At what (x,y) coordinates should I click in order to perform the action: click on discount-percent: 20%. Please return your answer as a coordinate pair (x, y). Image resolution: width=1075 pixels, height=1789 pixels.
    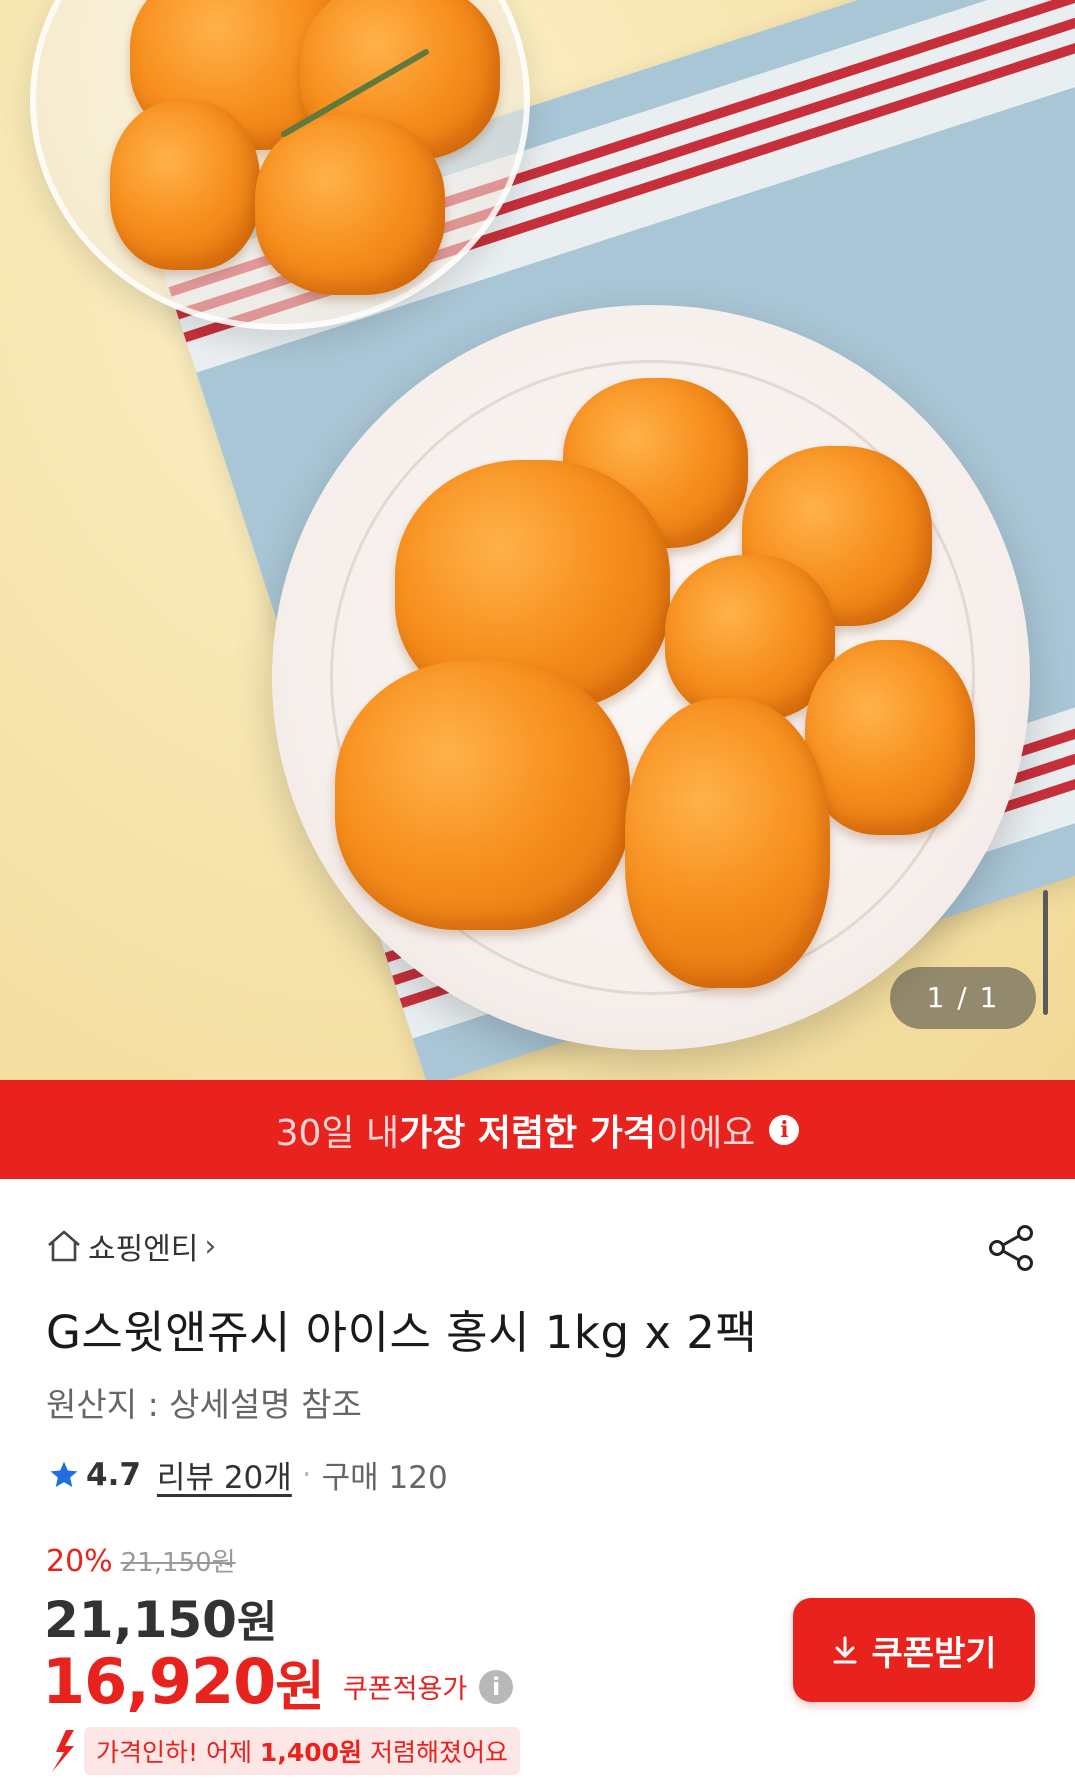
    Looking at the image, I should click on (79, 1561).